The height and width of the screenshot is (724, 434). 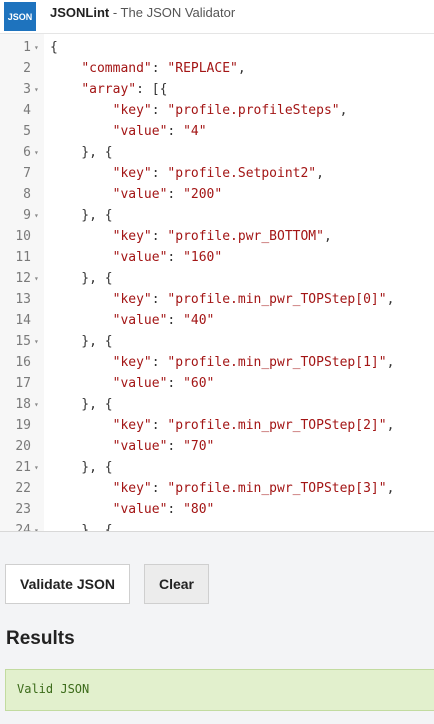 I want to click on line-number: 15, so click(x=23, y=341).